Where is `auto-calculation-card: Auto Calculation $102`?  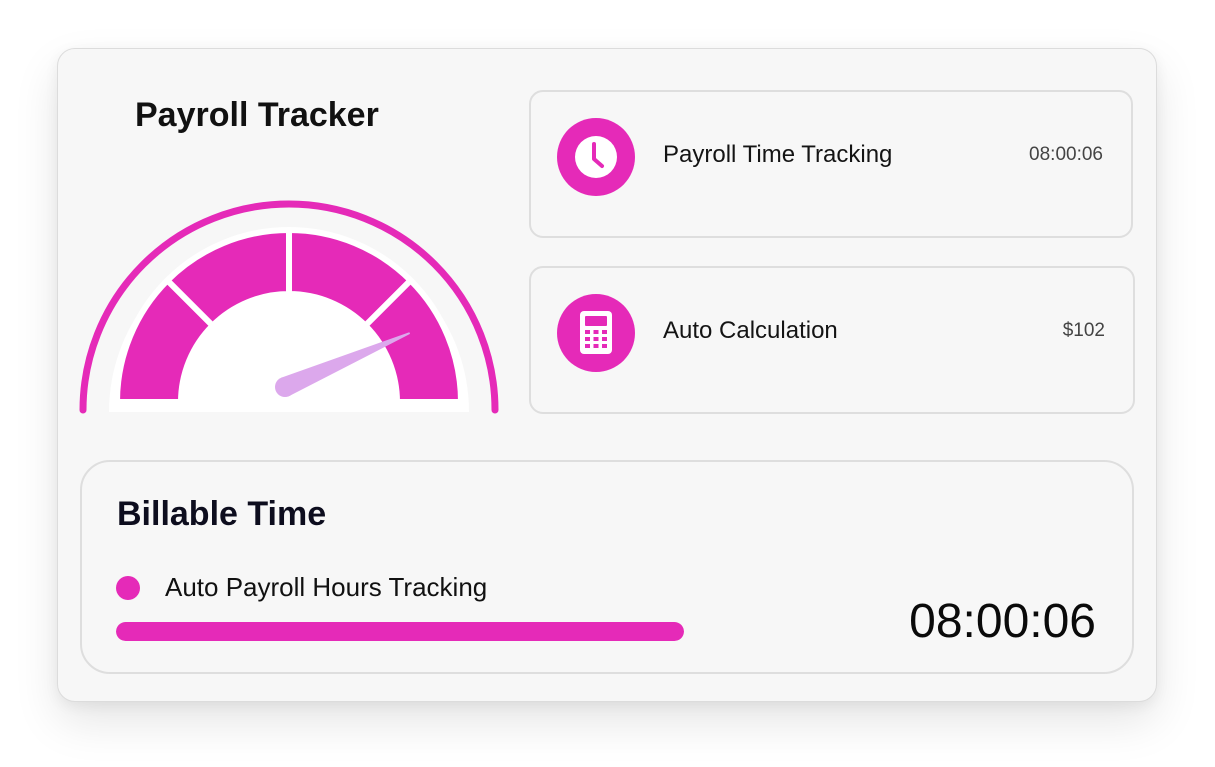
auto-calculation-card: Auto Calculation $102 is located at coordinates (832, 340).